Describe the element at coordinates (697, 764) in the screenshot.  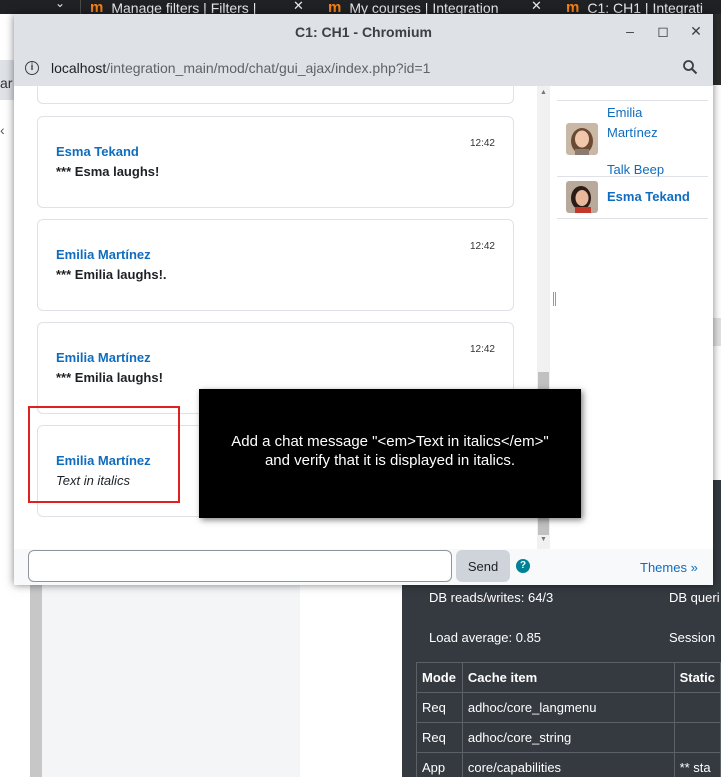
I see `table-cell: ** sta` at that location.